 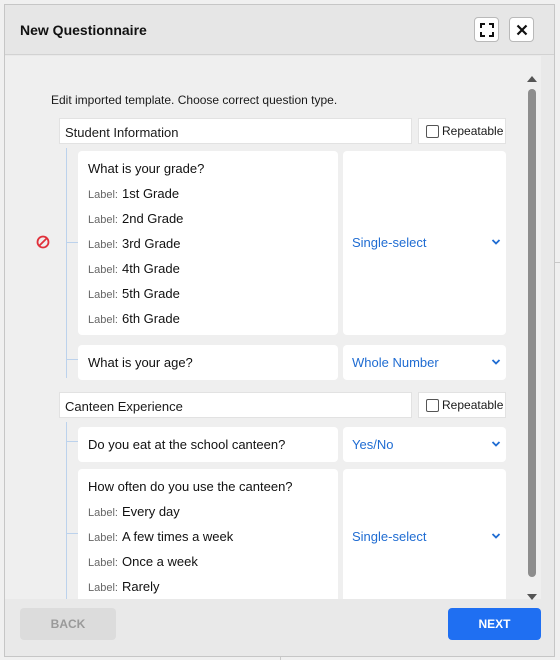 I want to click on question-text: Do you eat at the school canteen?, so click(x=187, y=444).